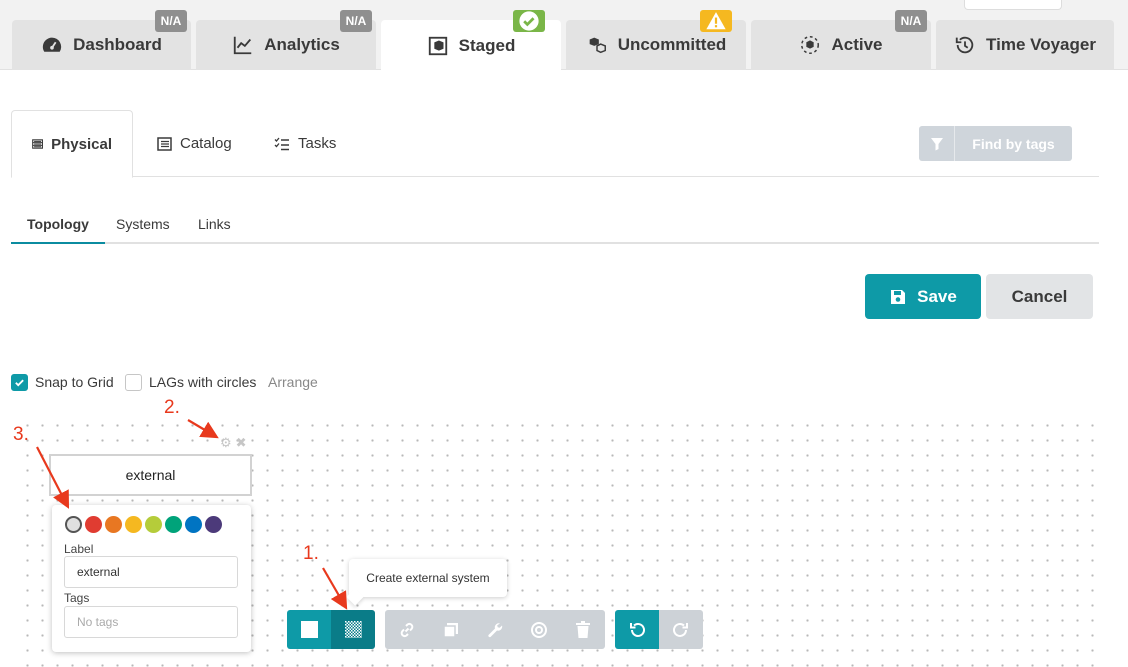 The width and height of the screenshot is (1128, 667). I want to click on color-swatch-purple, so click(213, 524).